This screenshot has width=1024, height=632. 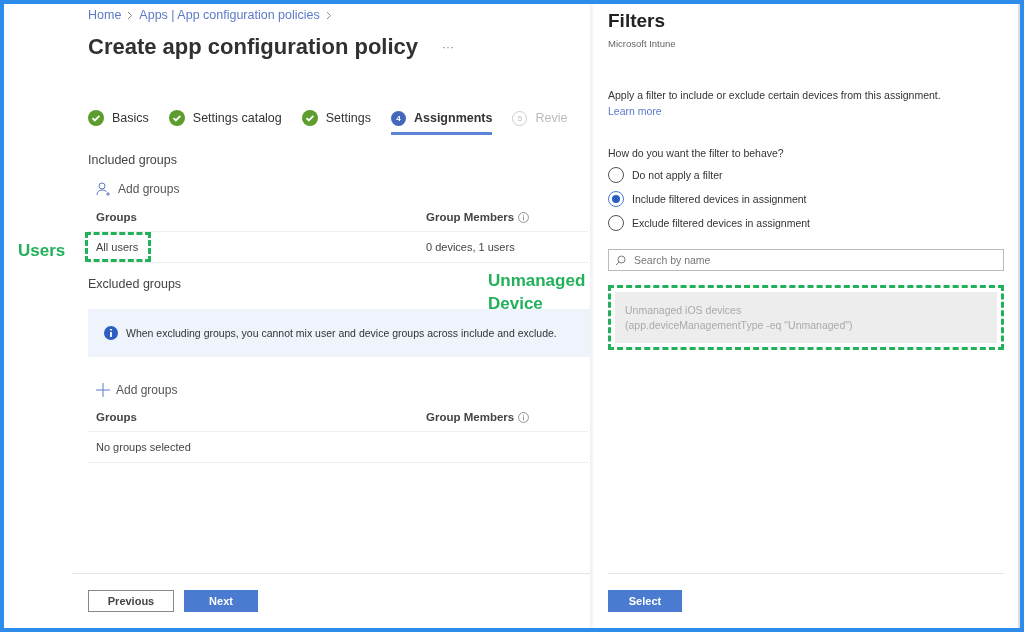 I want to click on breadcrumb-link: Home, so click(x=105, y=15).